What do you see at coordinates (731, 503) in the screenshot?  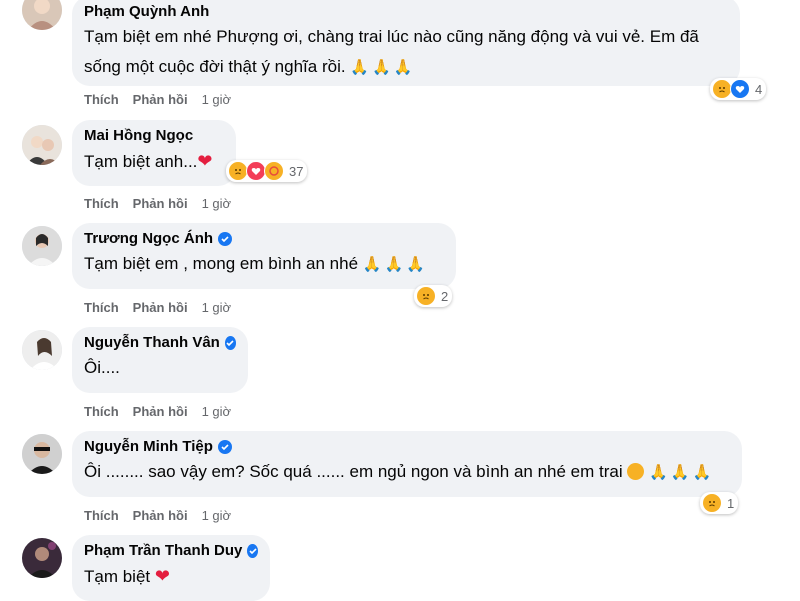 I see `reaction-count: 1` at bounding box center [731, 503].